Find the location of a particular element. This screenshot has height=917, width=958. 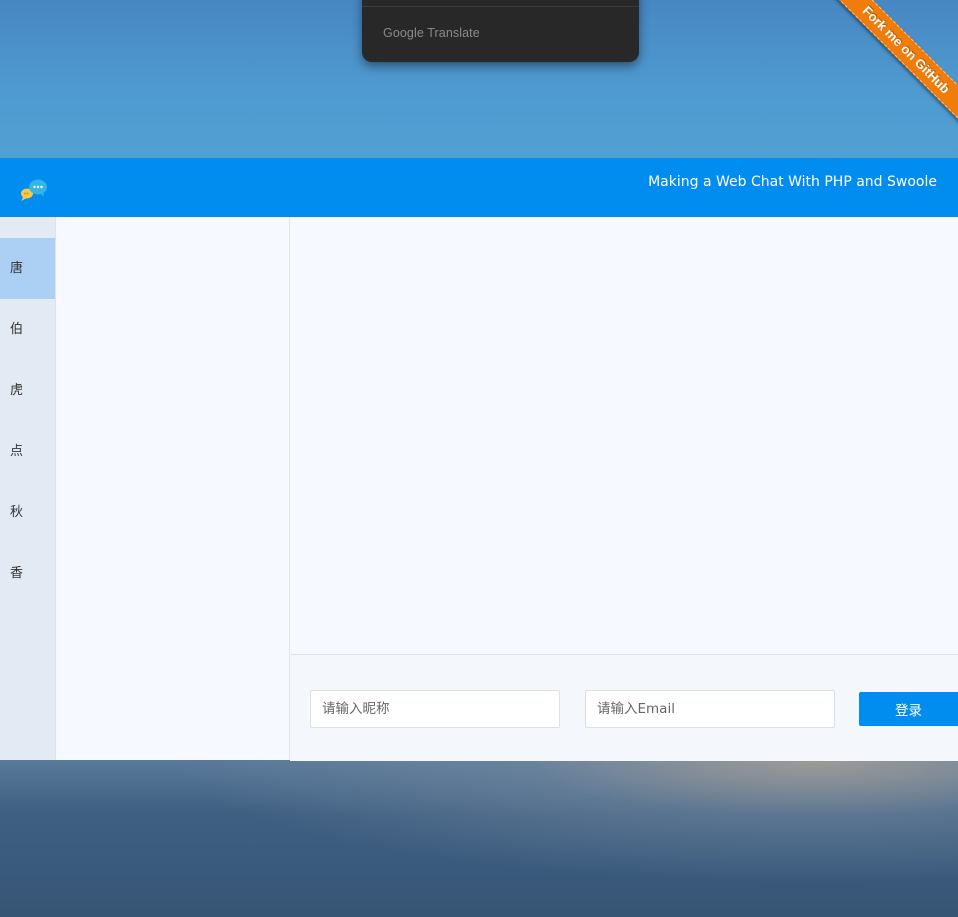

letter-item: 秋 is located at coordinates (27, 512).